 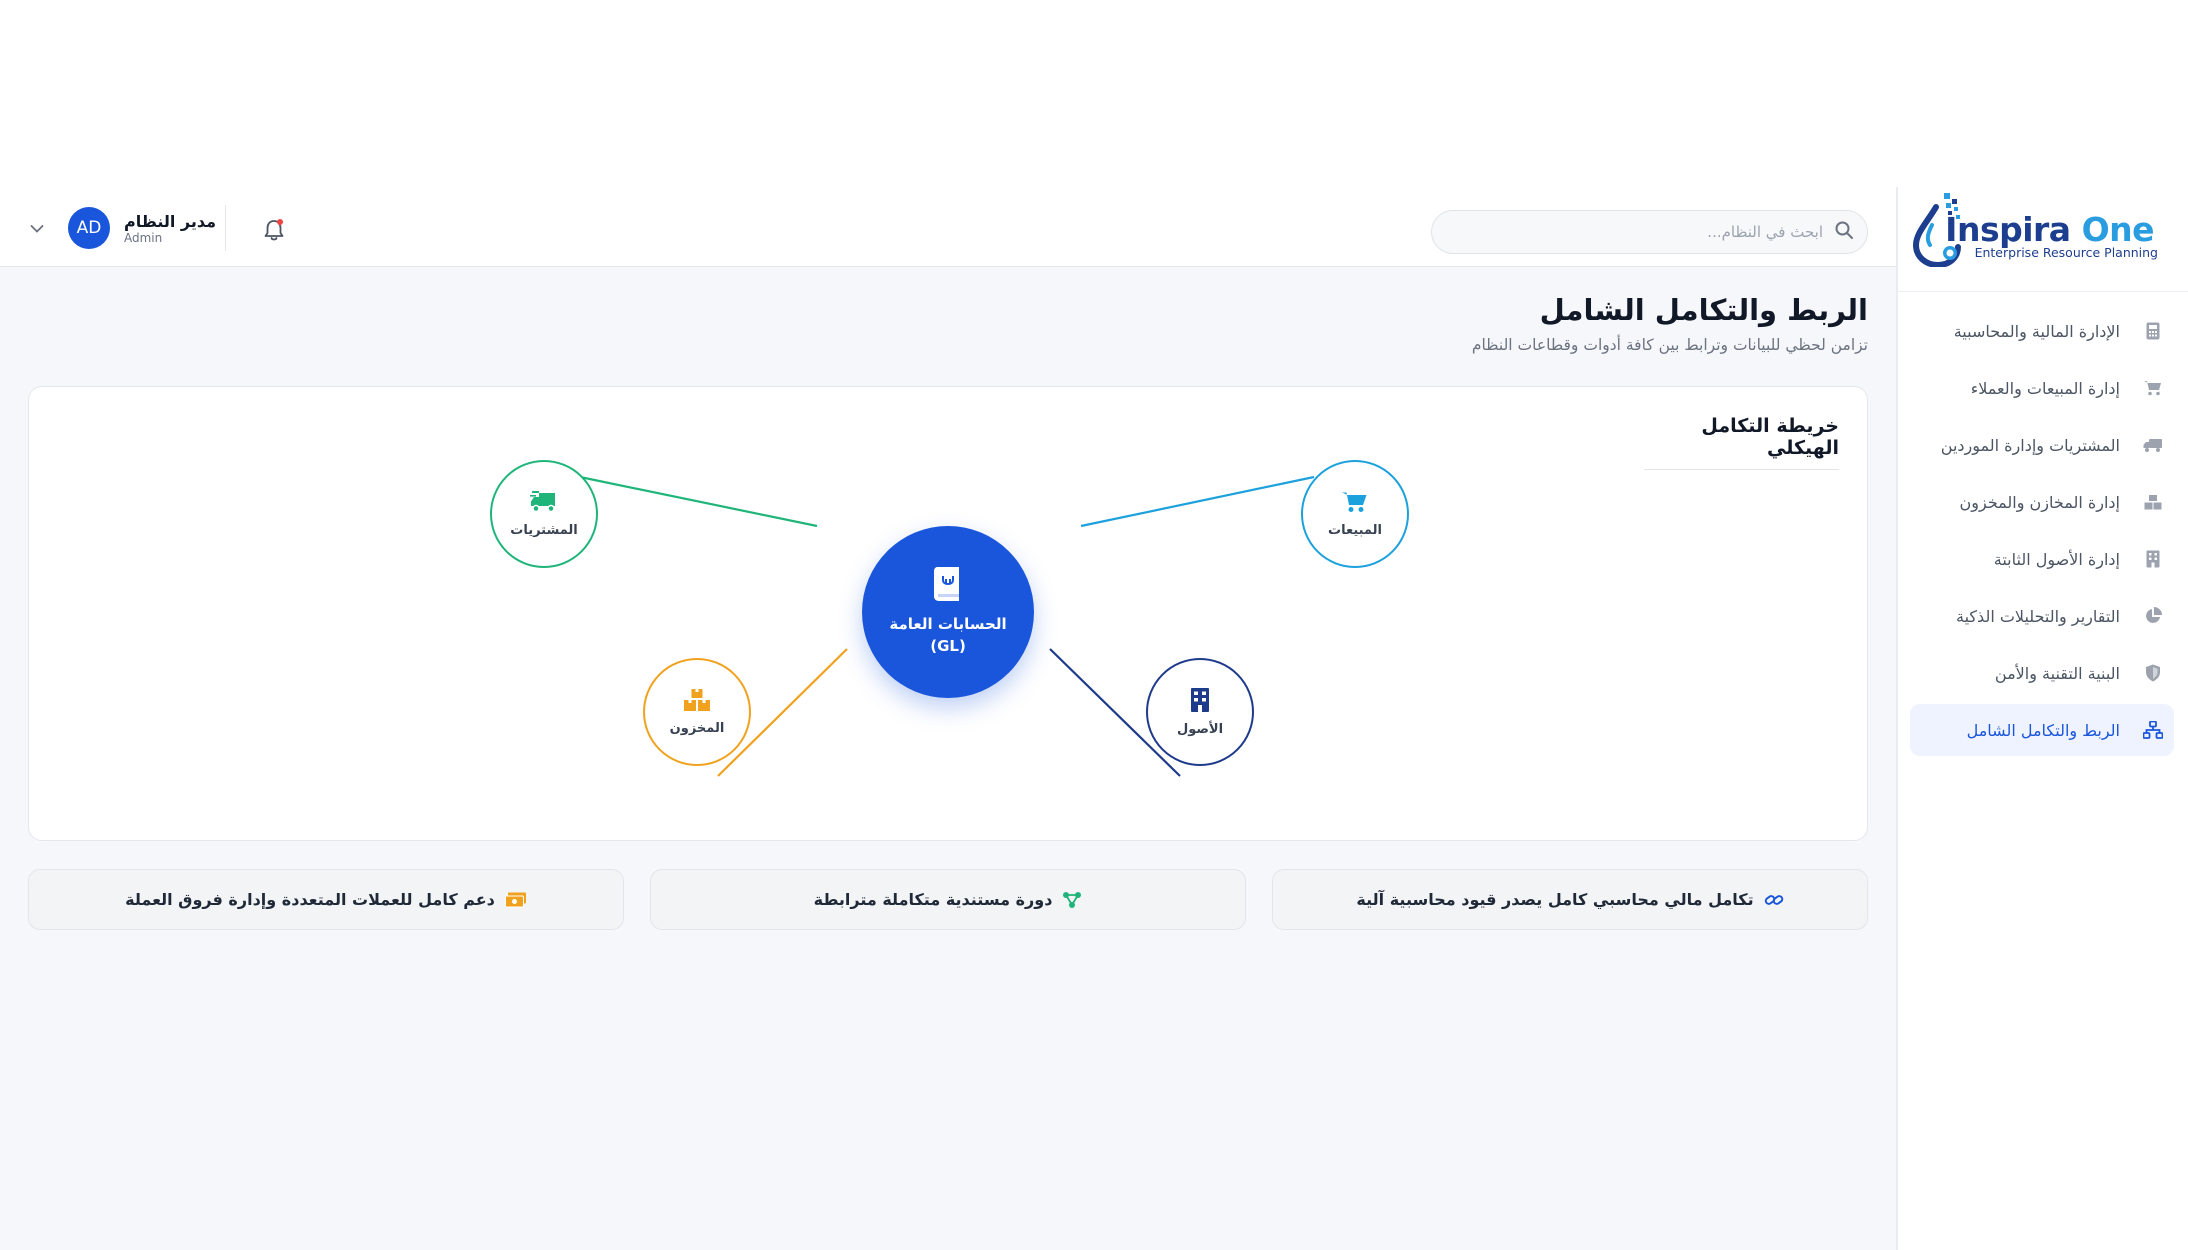 I want to click on node-inventory: المخزون, so click(x=697, y=712).